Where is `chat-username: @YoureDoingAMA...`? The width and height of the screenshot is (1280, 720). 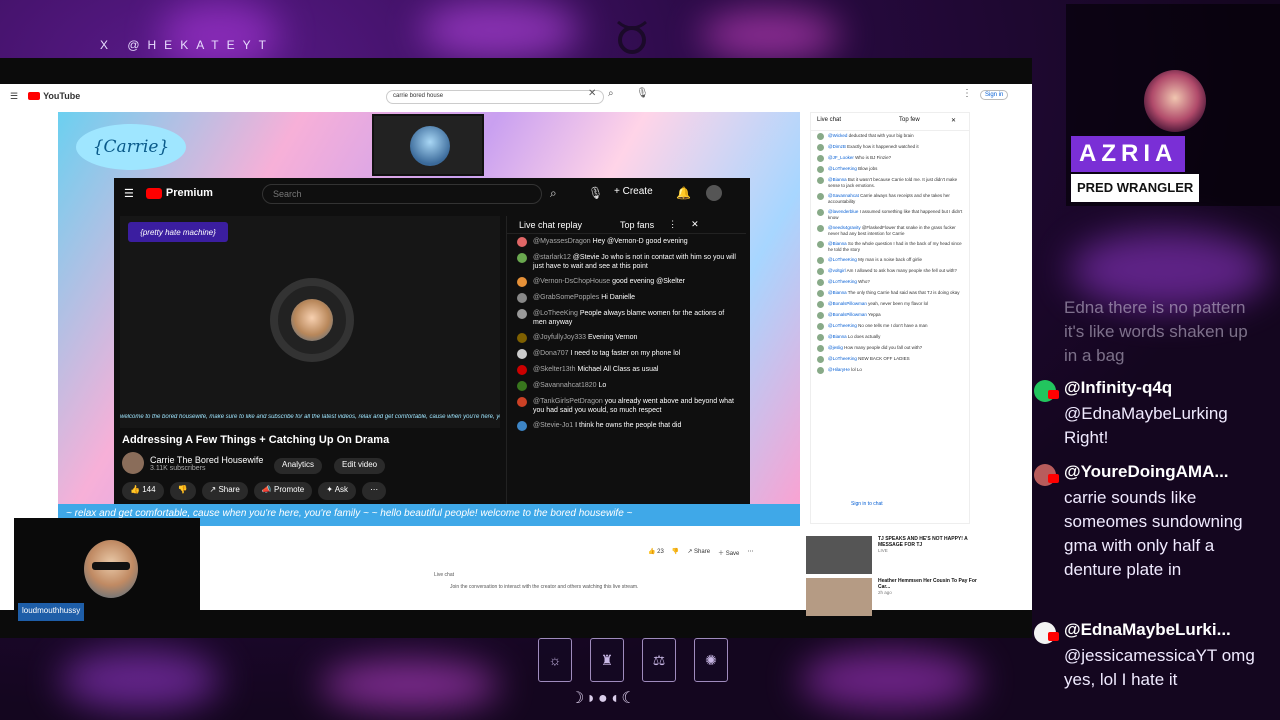 chat-username: @YoureDoingAMA... is located at coordinates (1146, 472).